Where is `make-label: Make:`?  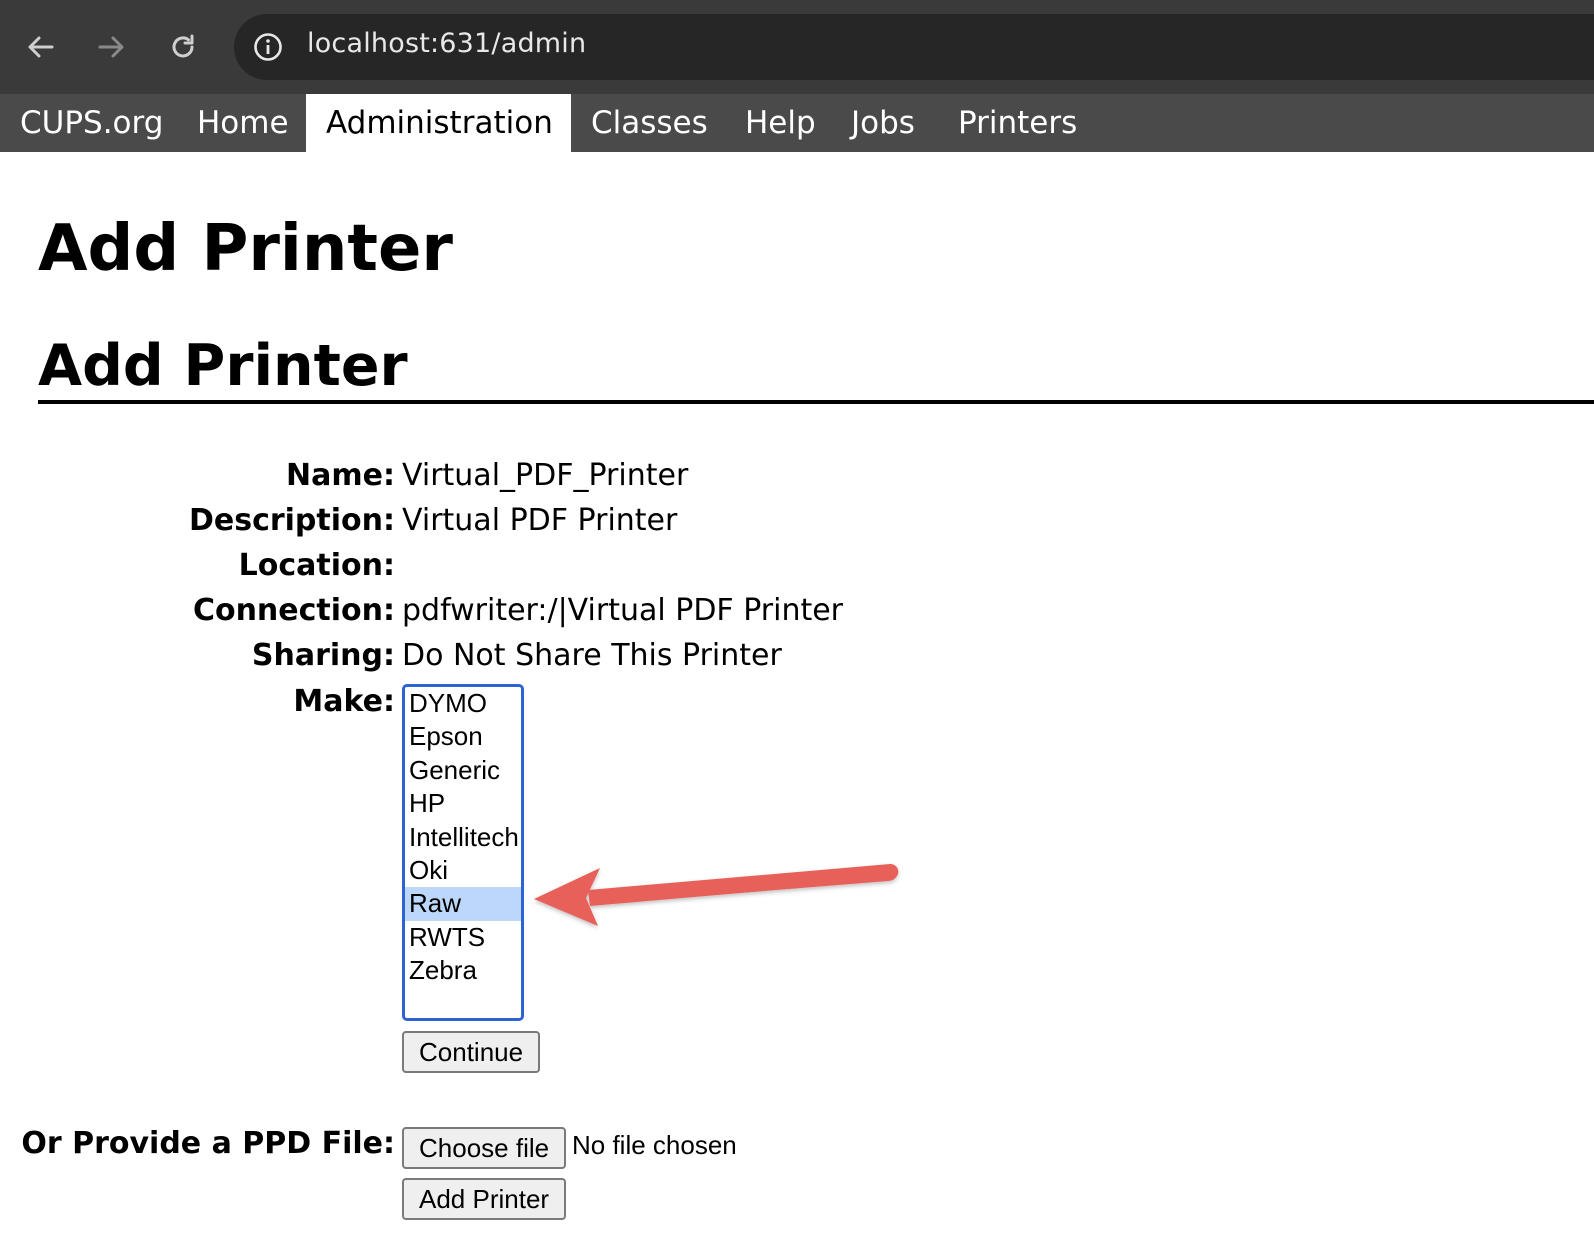
make-label: Make: is located at coordinates (344, 701).